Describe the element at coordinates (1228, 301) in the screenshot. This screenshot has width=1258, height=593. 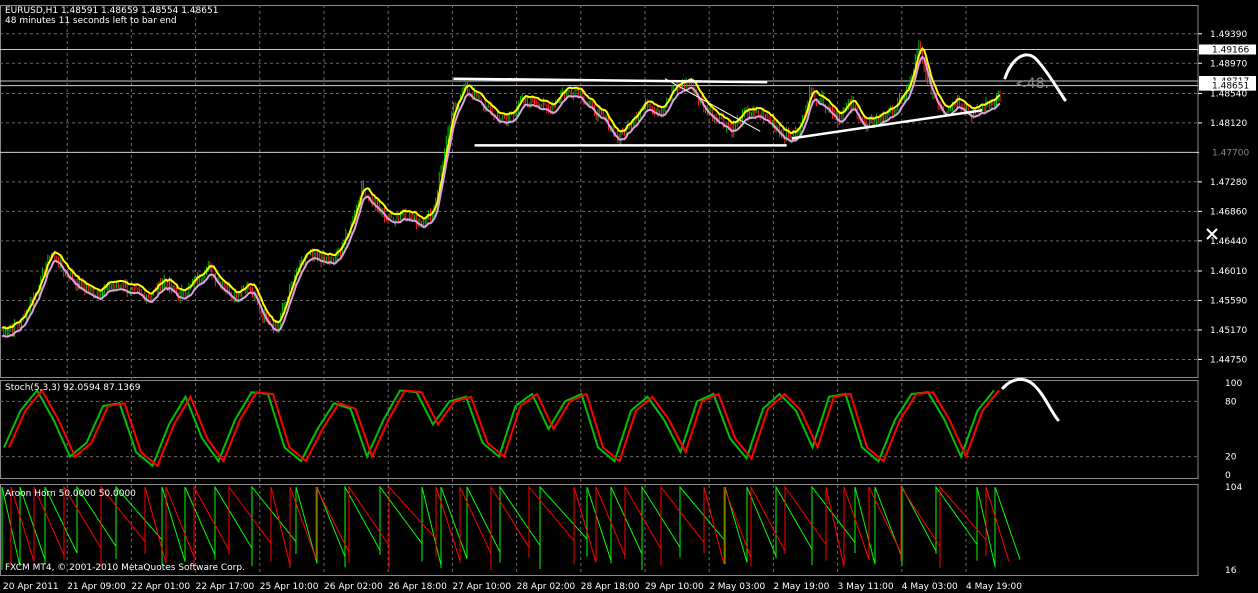
I see `y-tick-label: 1.45590` at that location.